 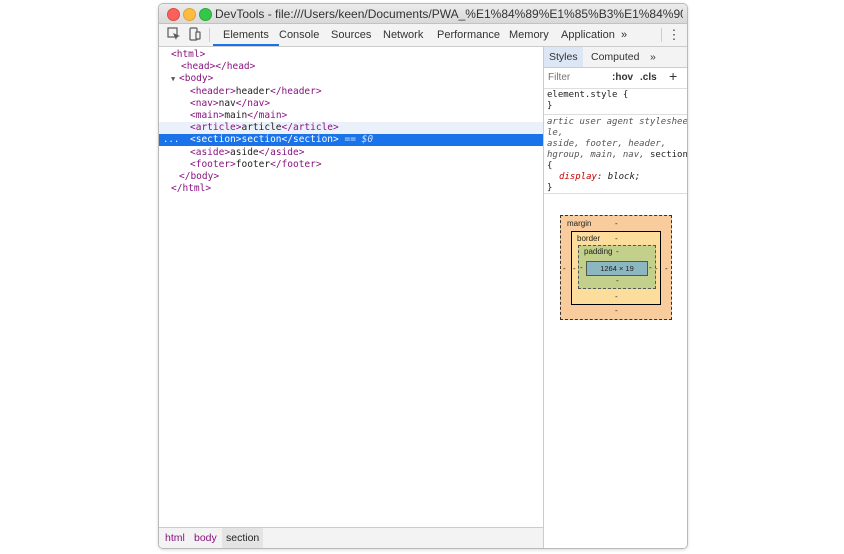 What do you see at coordinates (236, 115) in the screenshot?
I see `main-text: main` at bounding box center [236, 115].